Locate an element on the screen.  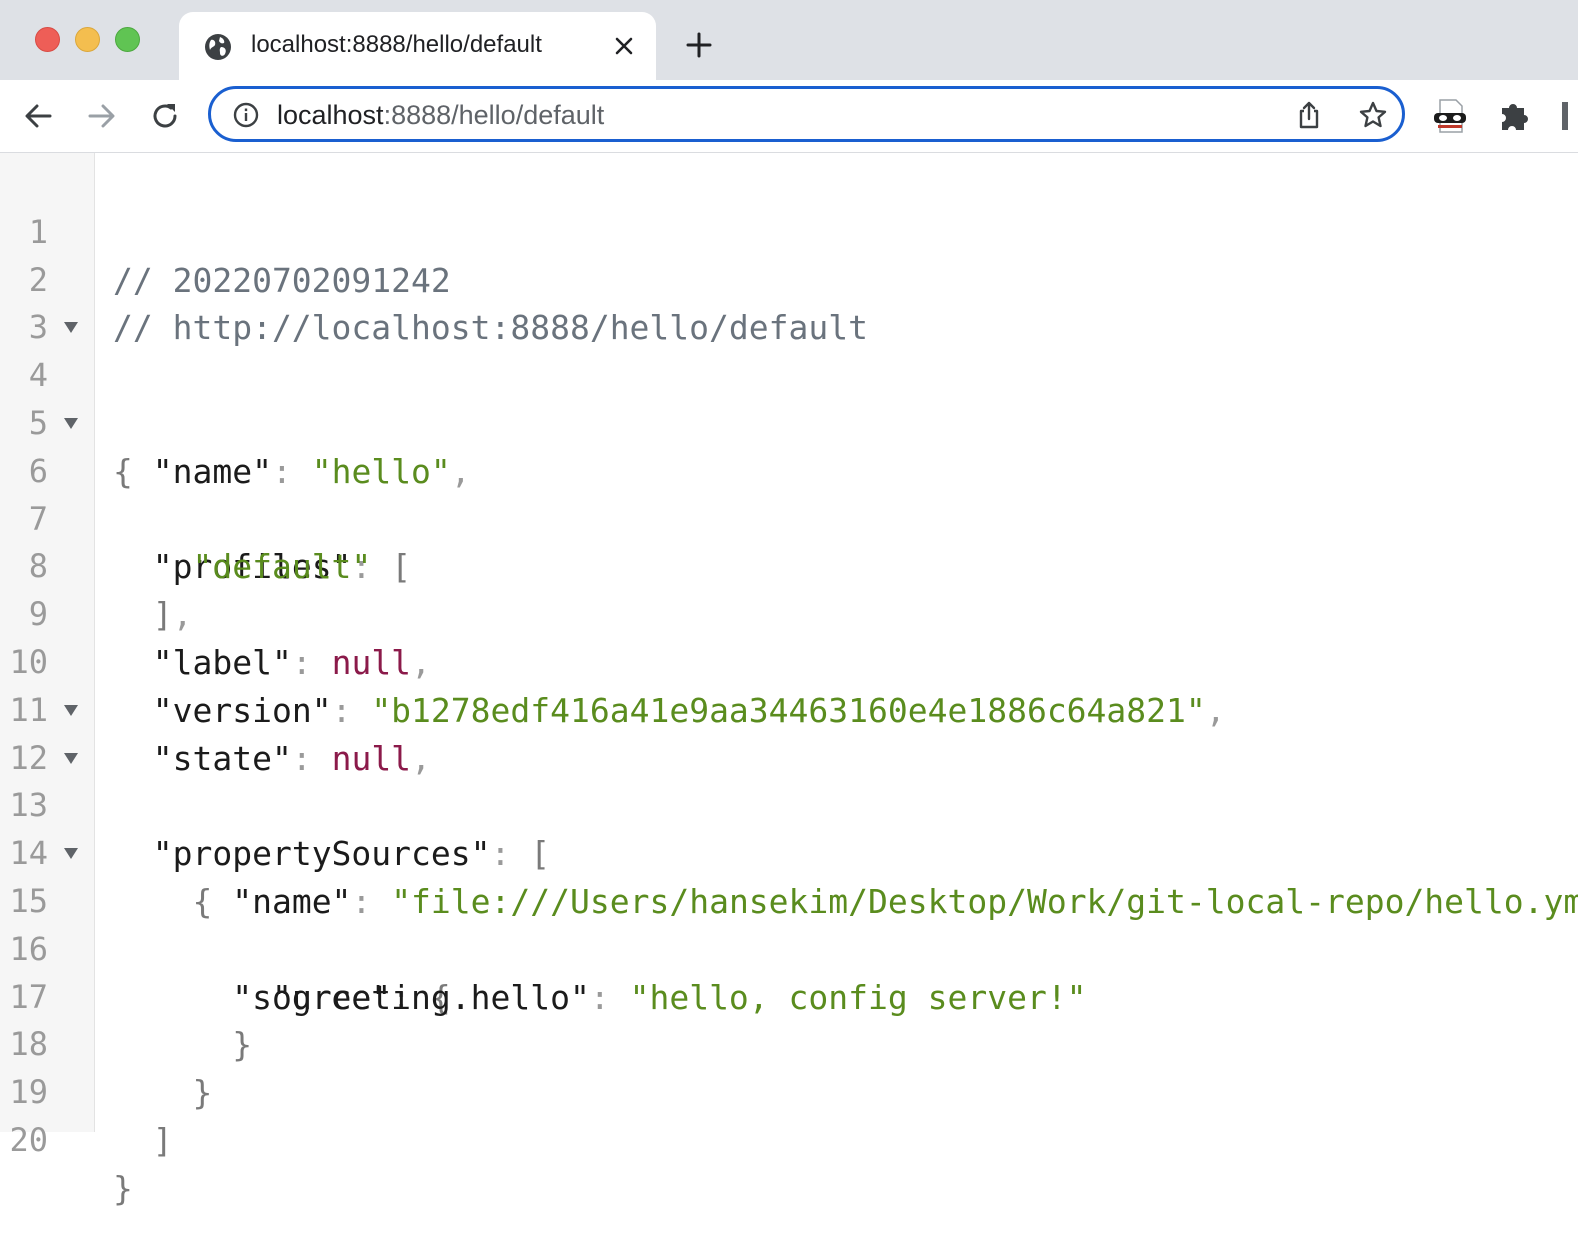
line-number: 20 is located at coordinates (28, 1139).